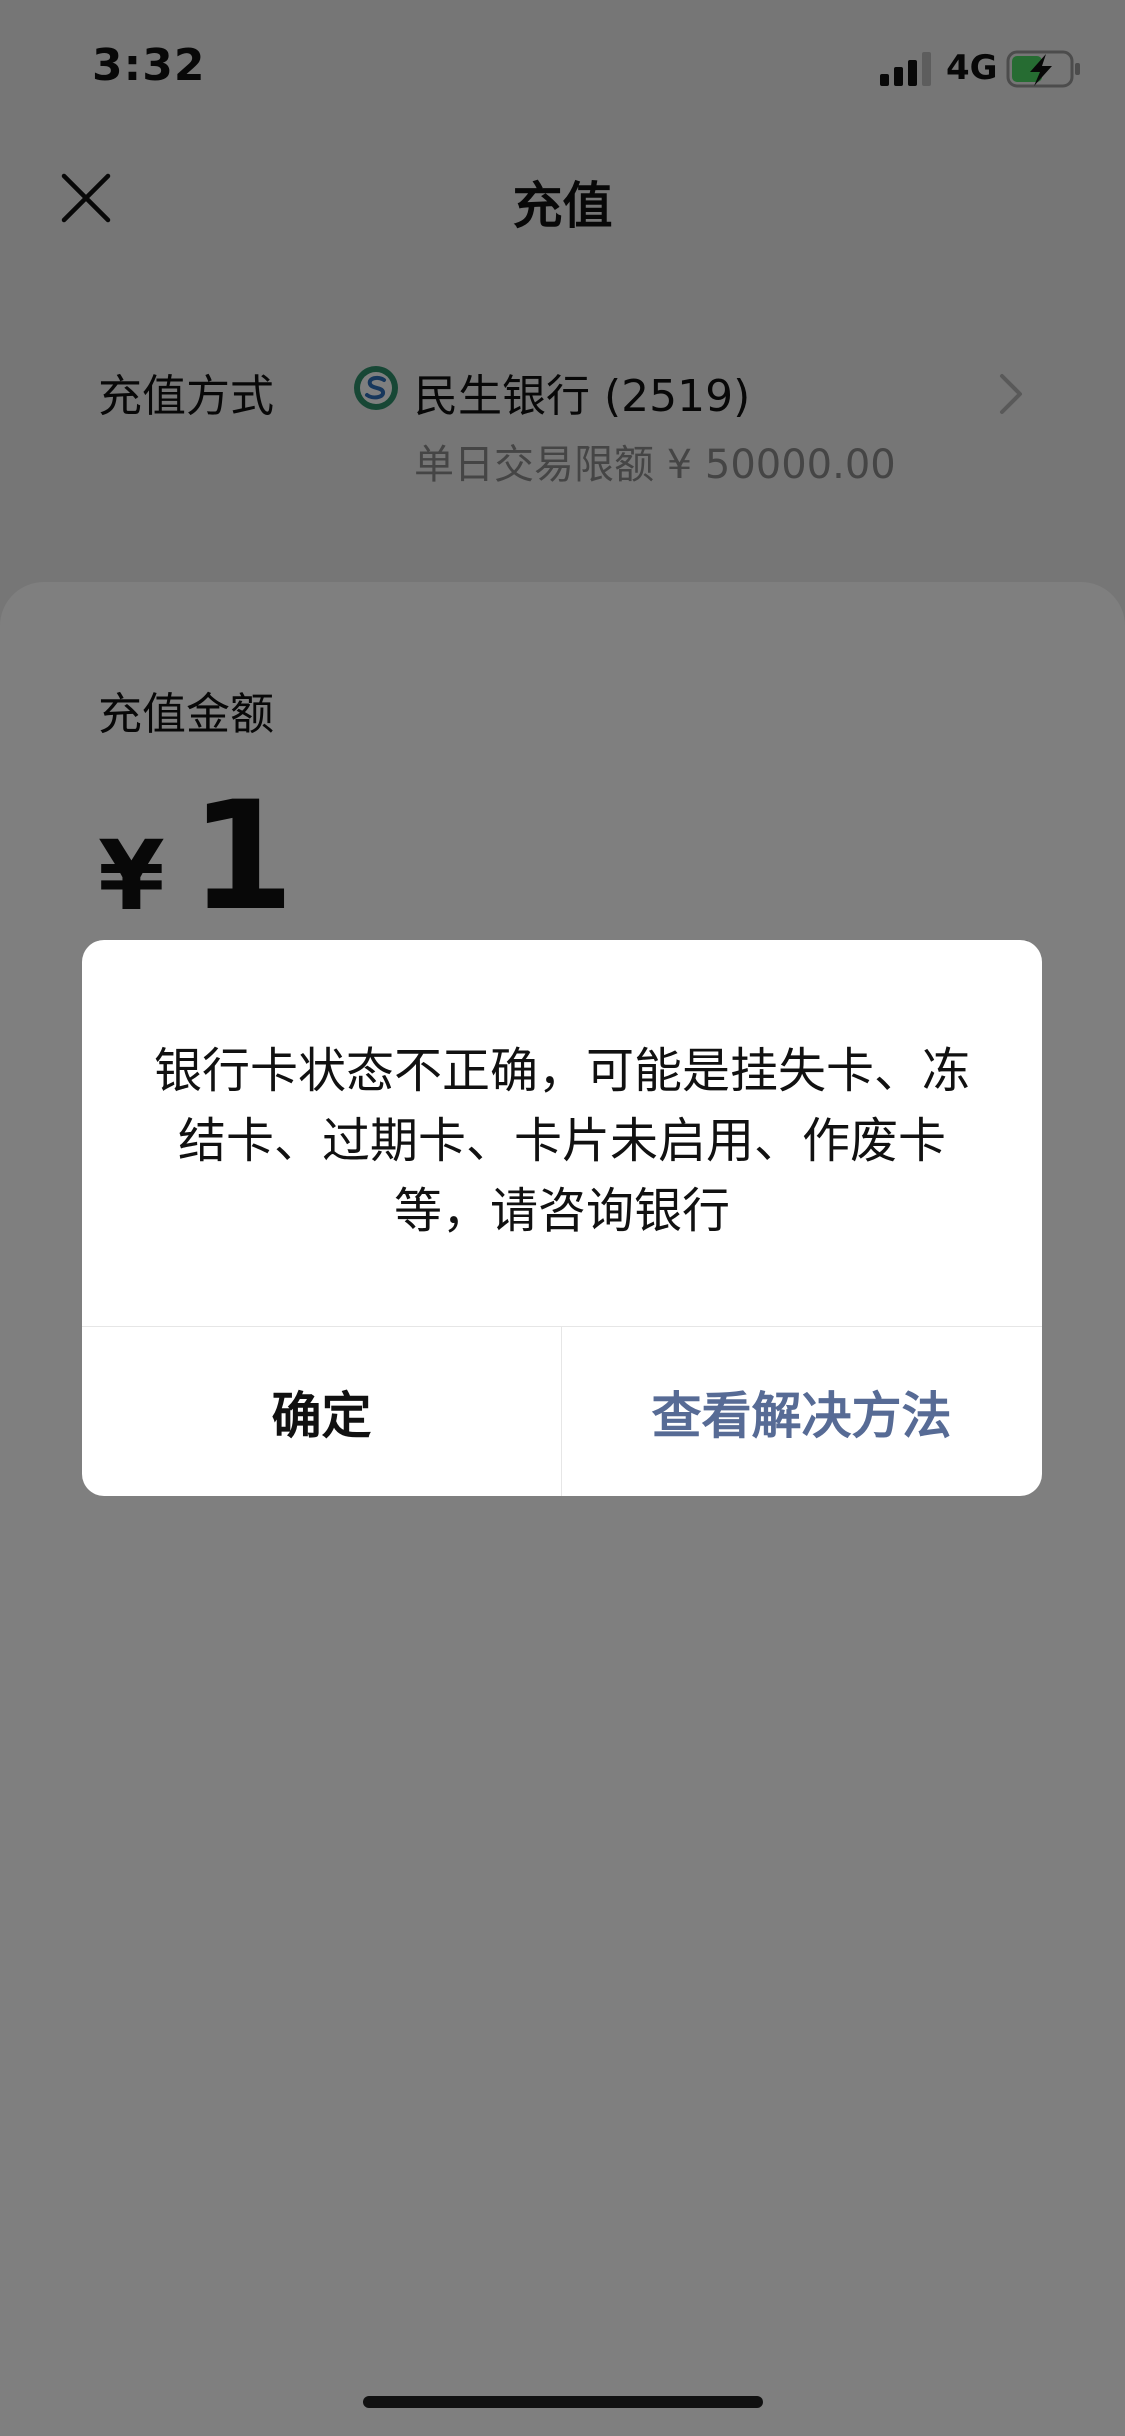  Describe the element at coordinates (563, 2402) in the screenshot. I see `home-indicator` at that location.